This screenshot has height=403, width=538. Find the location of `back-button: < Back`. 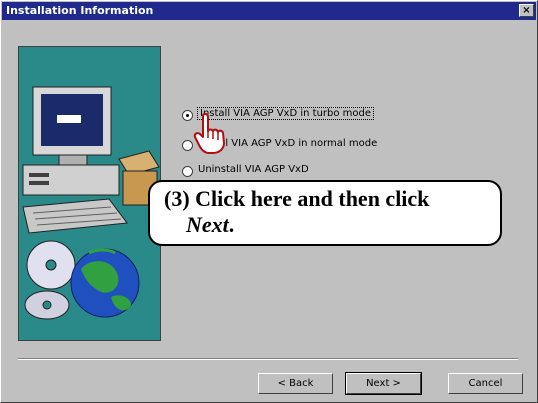

back-button: < Back is located at coordinates (295, 383).